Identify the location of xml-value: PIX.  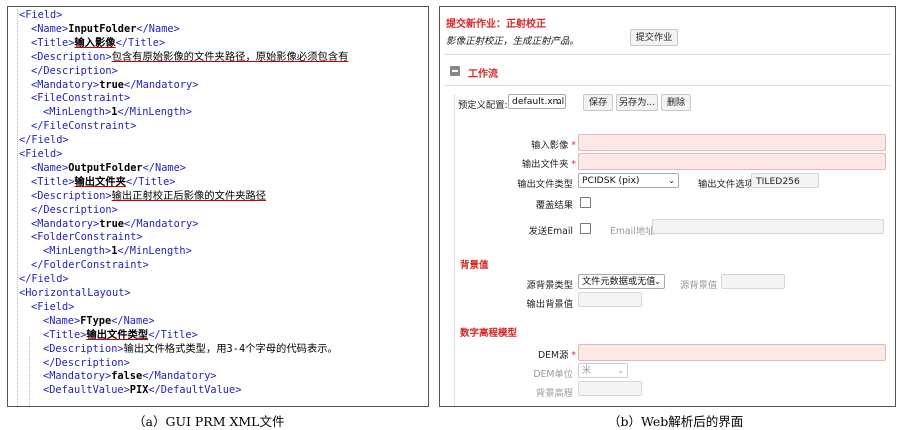
(139, 390).